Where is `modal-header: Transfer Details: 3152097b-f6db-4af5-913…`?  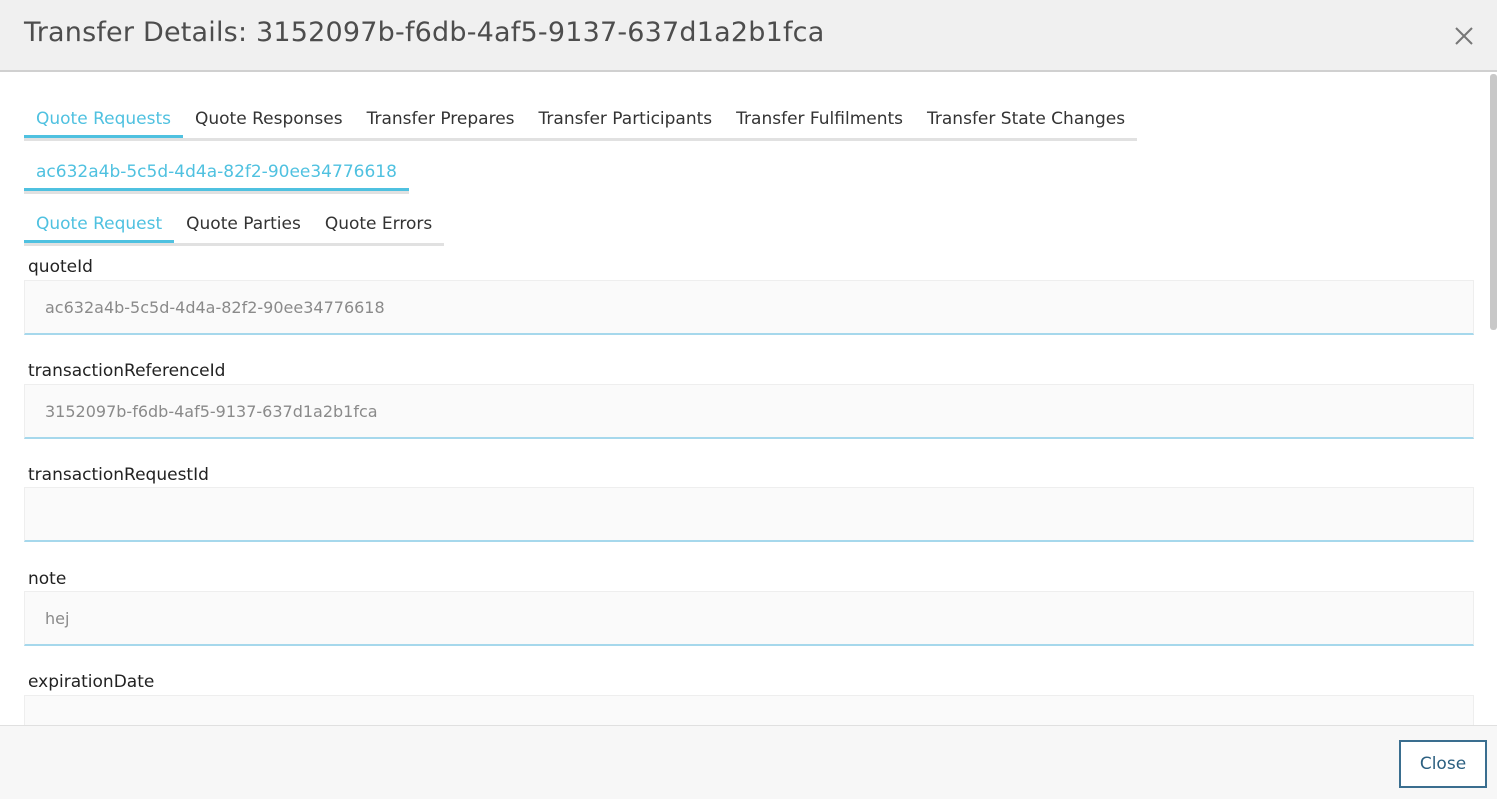 modal-header: Transfer Details: 3152097b-f6db-4af5-913… is located at coordinates (748, 36).